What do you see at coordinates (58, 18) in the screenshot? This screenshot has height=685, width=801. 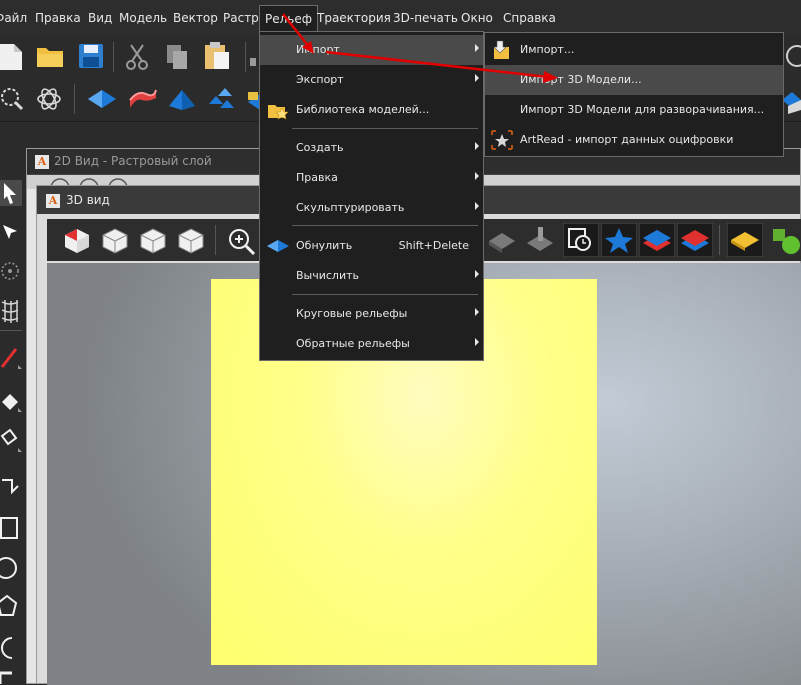 I see `menu-edit: Правка` at bounding box center [58, 18].